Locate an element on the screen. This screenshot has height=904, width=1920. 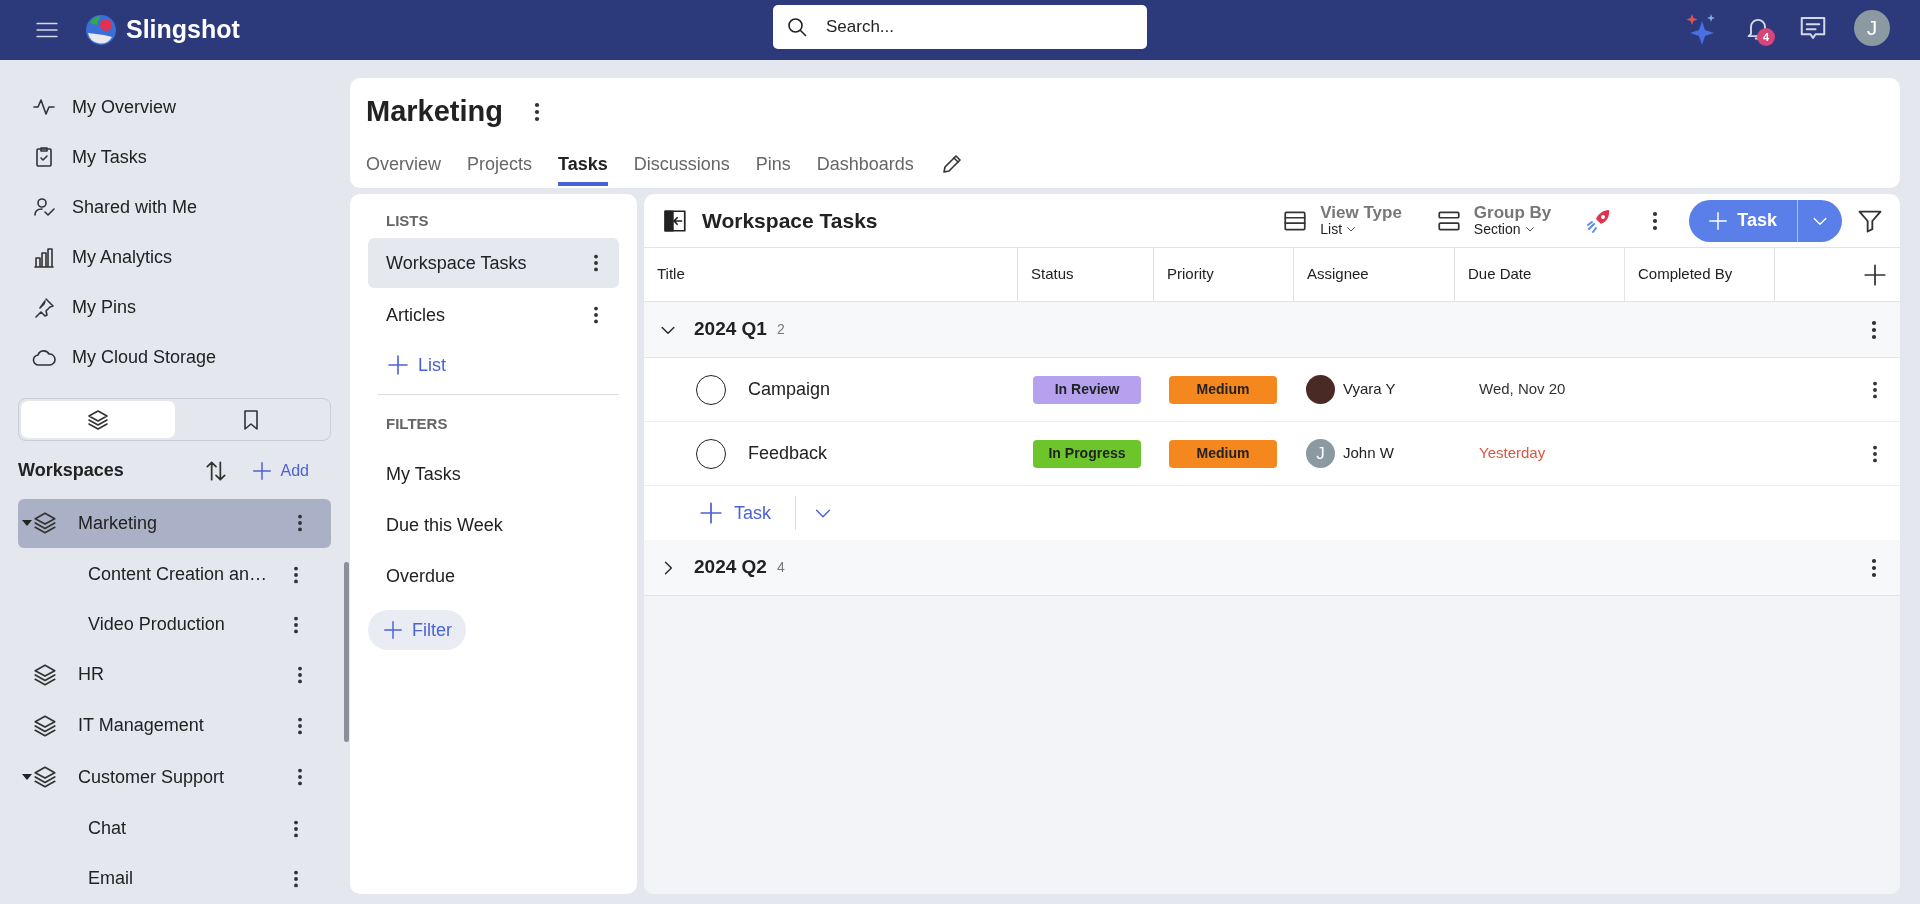
page-tab: Discussions is located at coordinates (681, 166).